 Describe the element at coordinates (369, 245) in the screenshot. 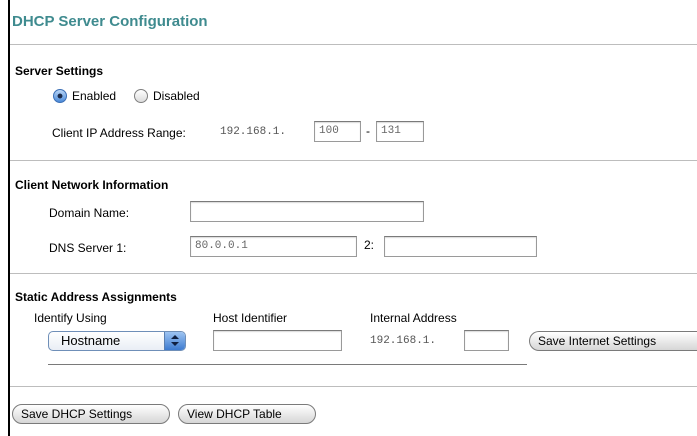

I see `dns-server-2-label: 2:` at that location.